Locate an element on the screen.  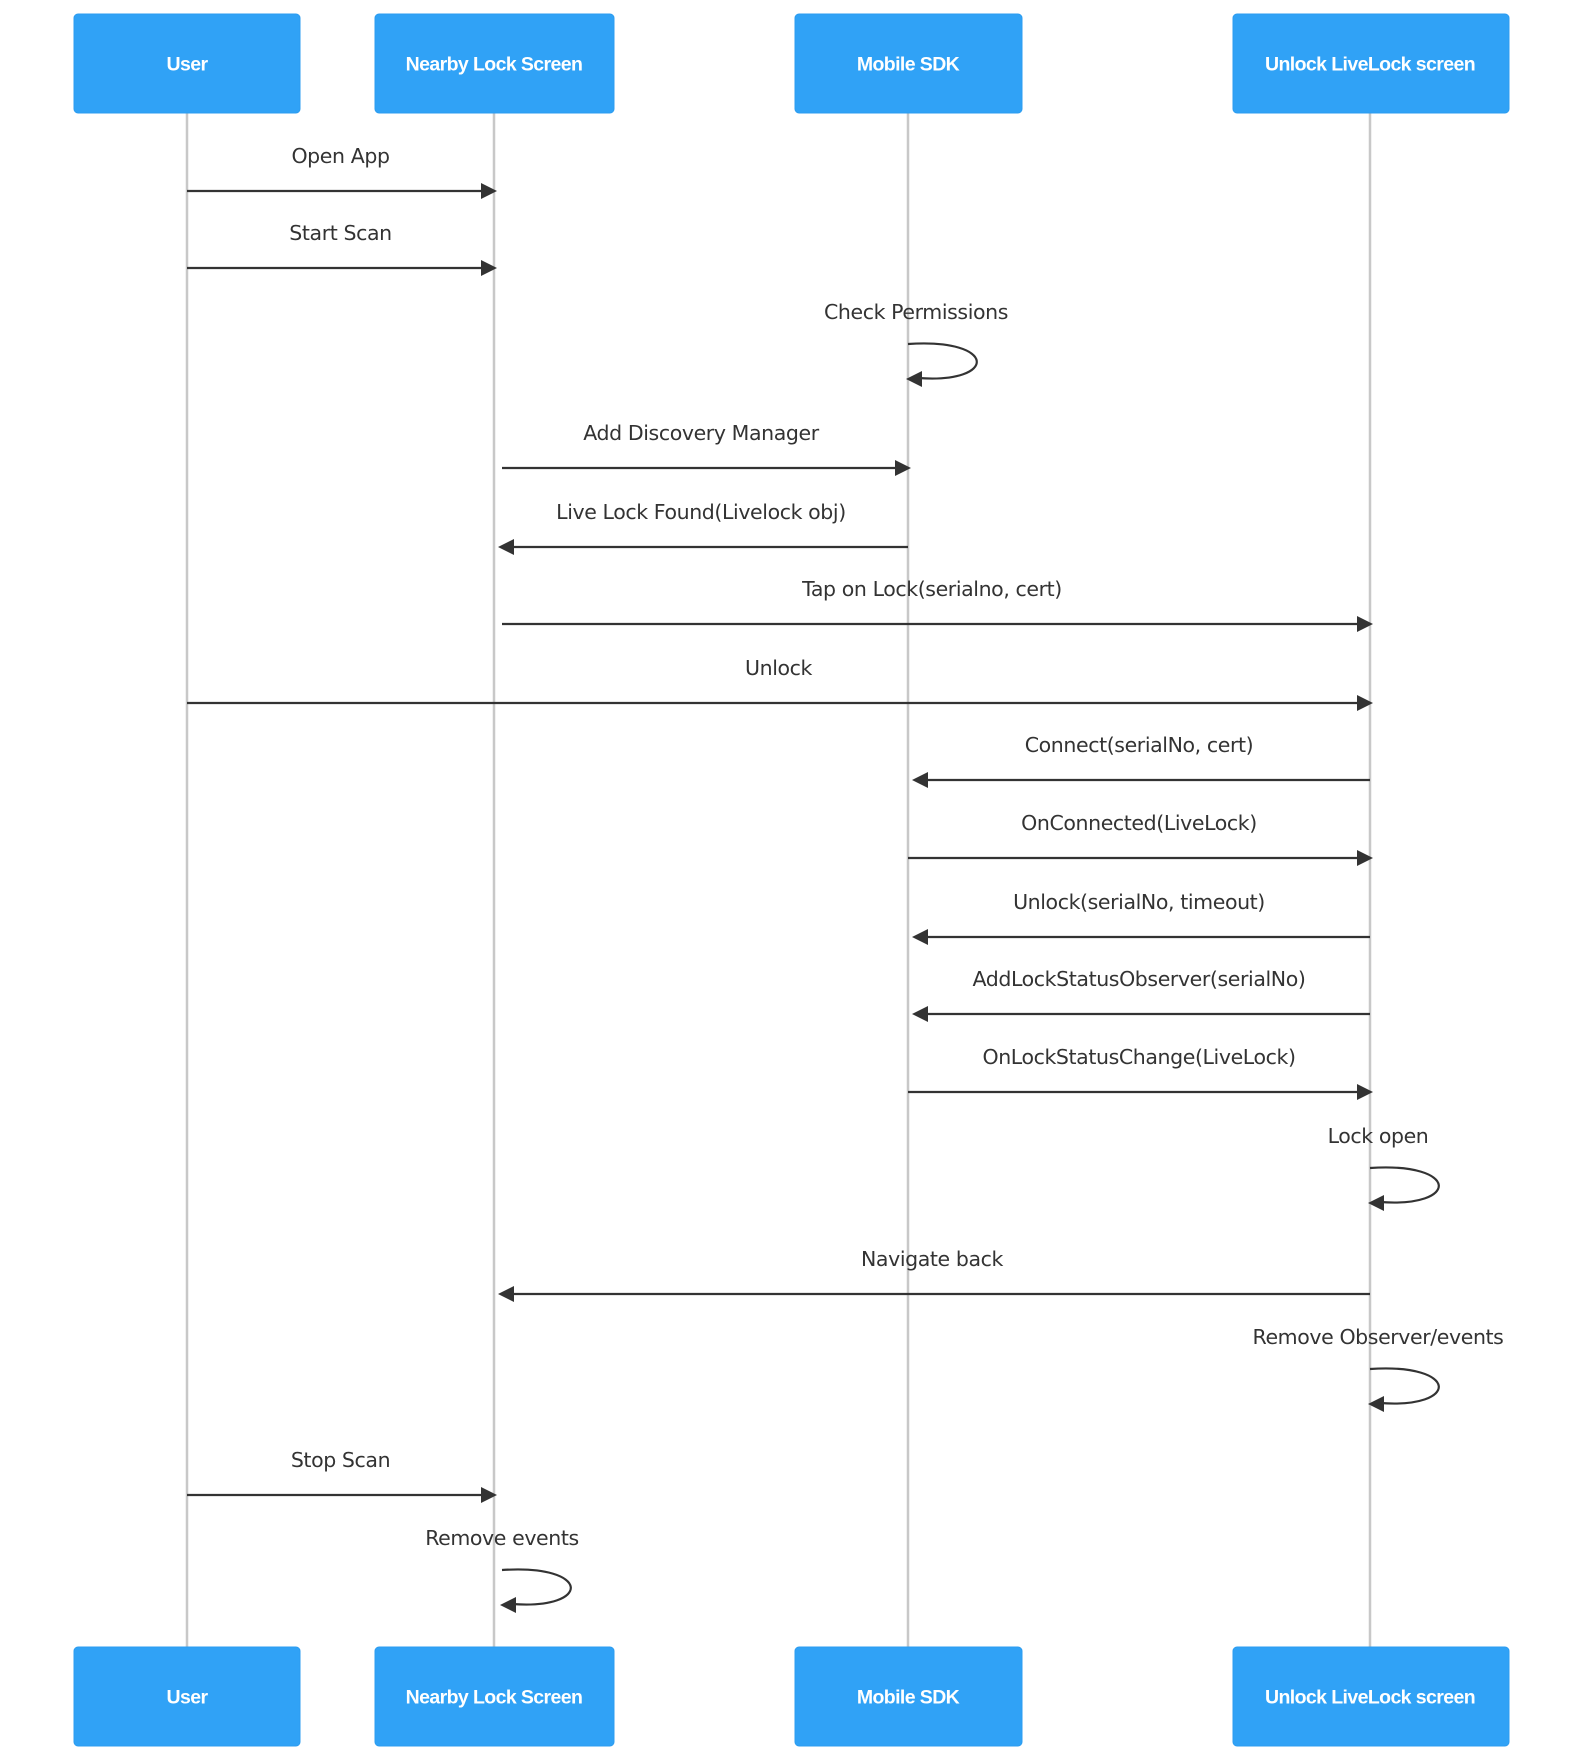
message-label: AddLockStatusObserver(serialNo) is located at coordinates (1139, 979).